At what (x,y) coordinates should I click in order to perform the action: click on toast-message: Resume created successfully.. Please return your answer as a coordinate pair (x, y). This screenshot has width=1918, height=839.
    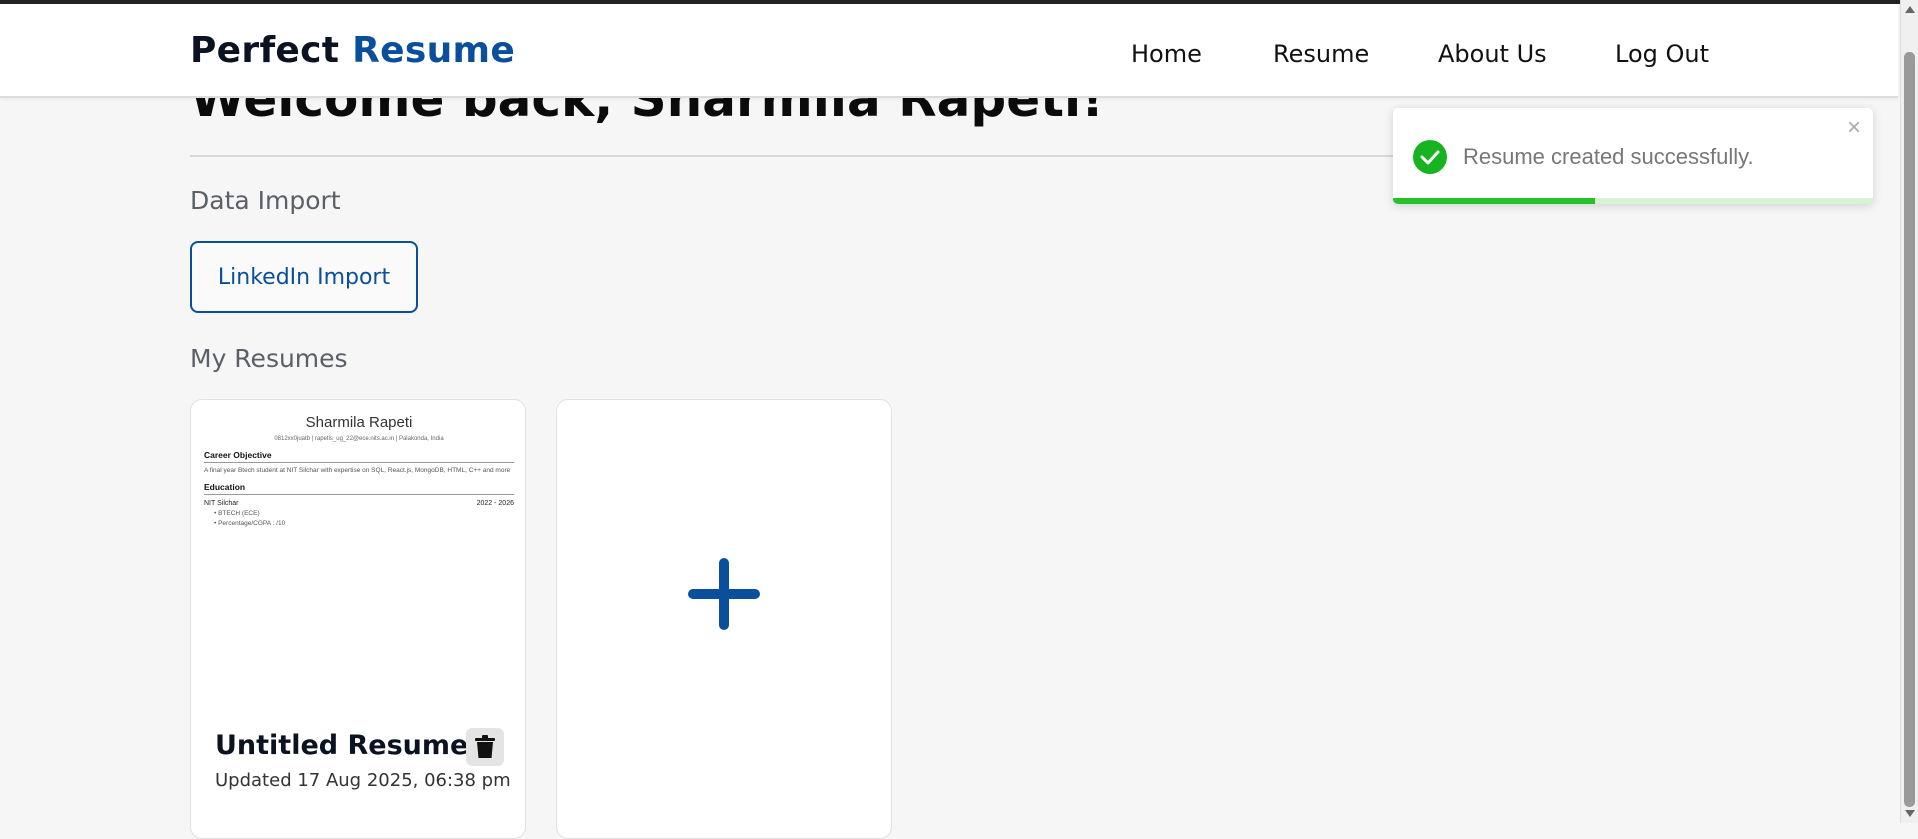
    Looking at the image, I should click on (1608, 156).